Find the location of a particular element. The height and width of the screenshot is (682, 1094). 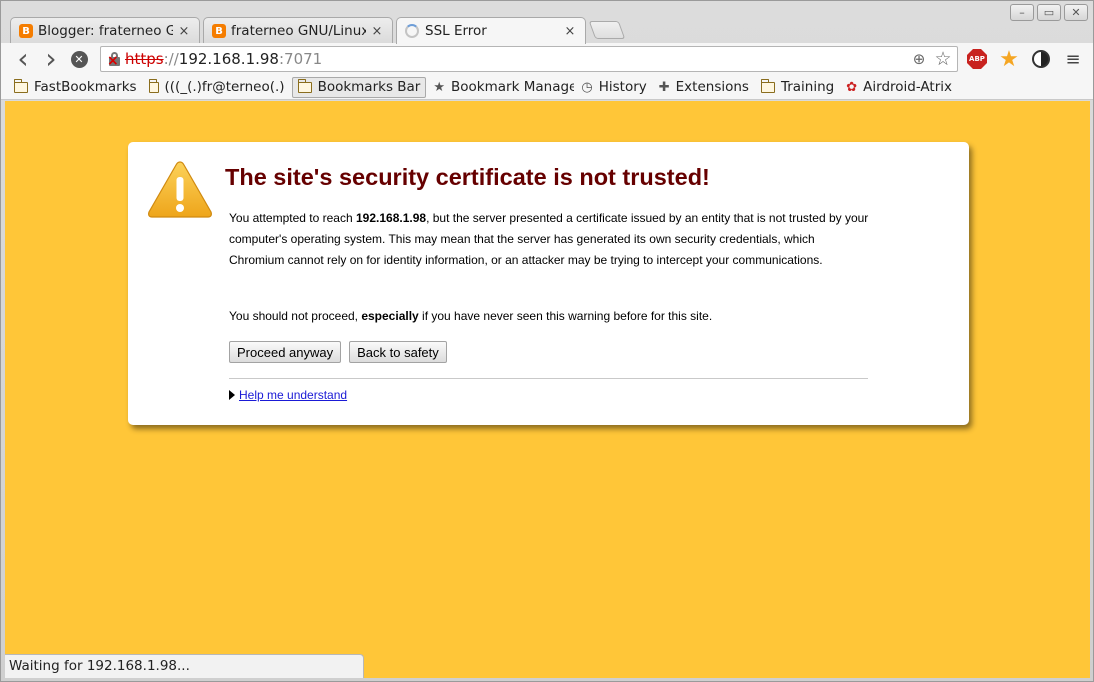

bookmark-extensions: ✚ Extensions is located at coordinates (704, 87).